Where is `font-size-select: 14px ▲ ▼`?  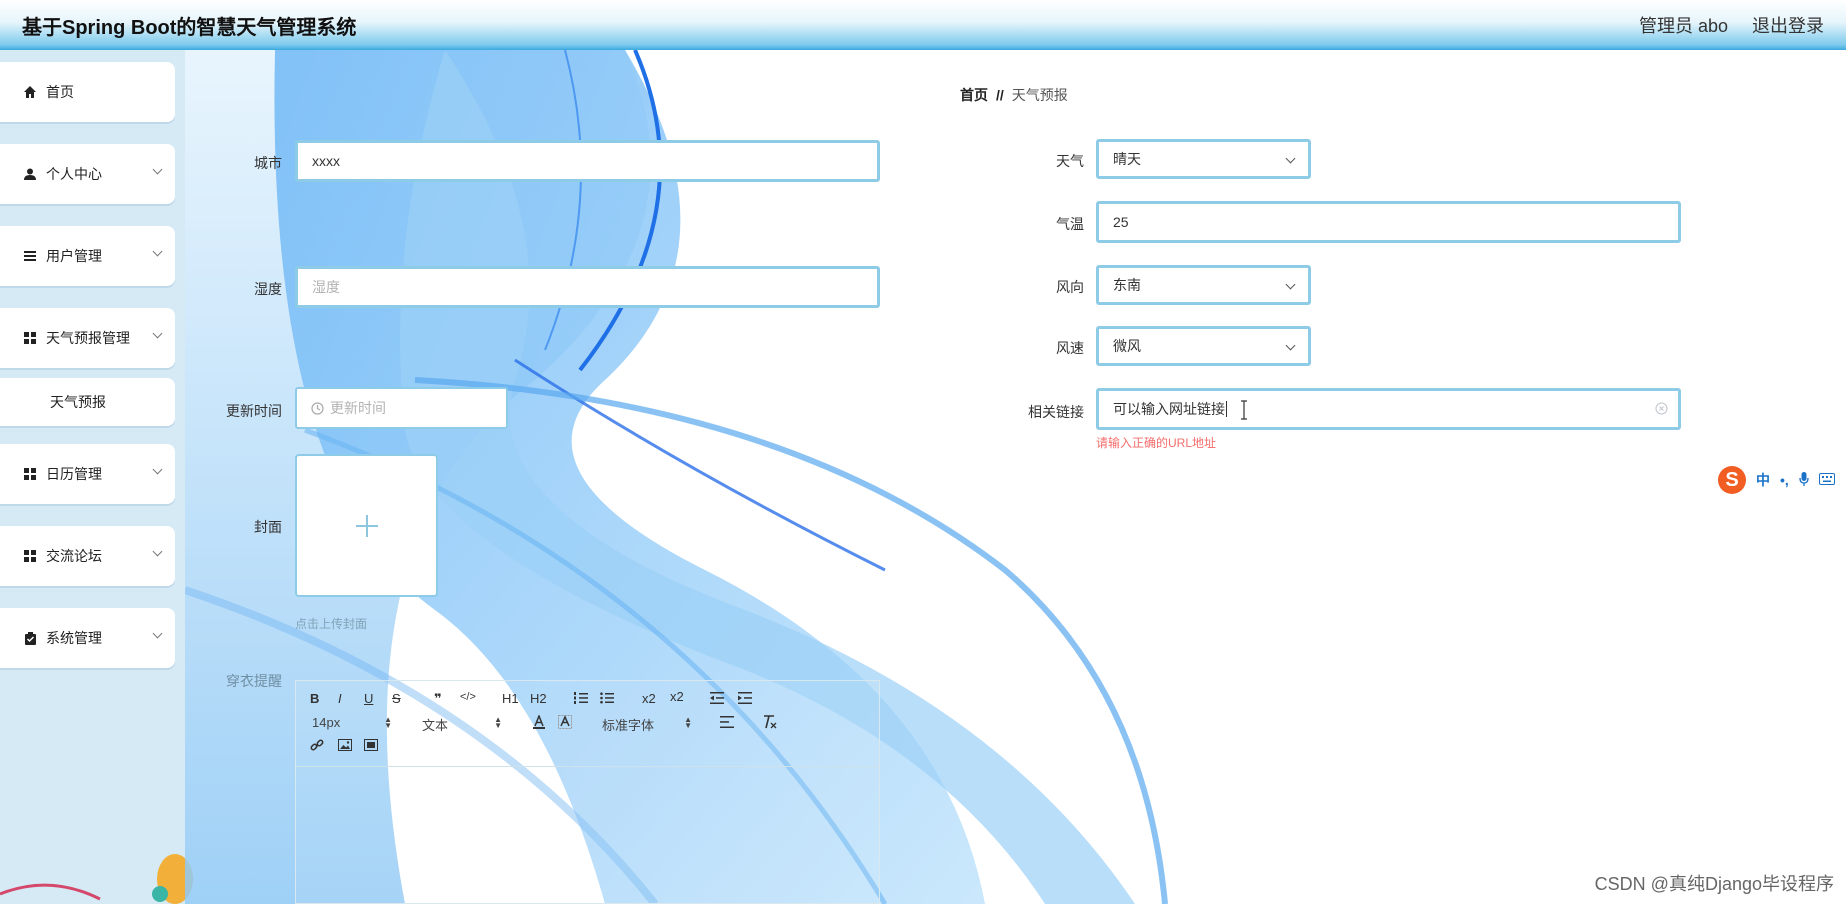 font-size-select: 14px ▲ ▼ is located at coordinates (352, 722).